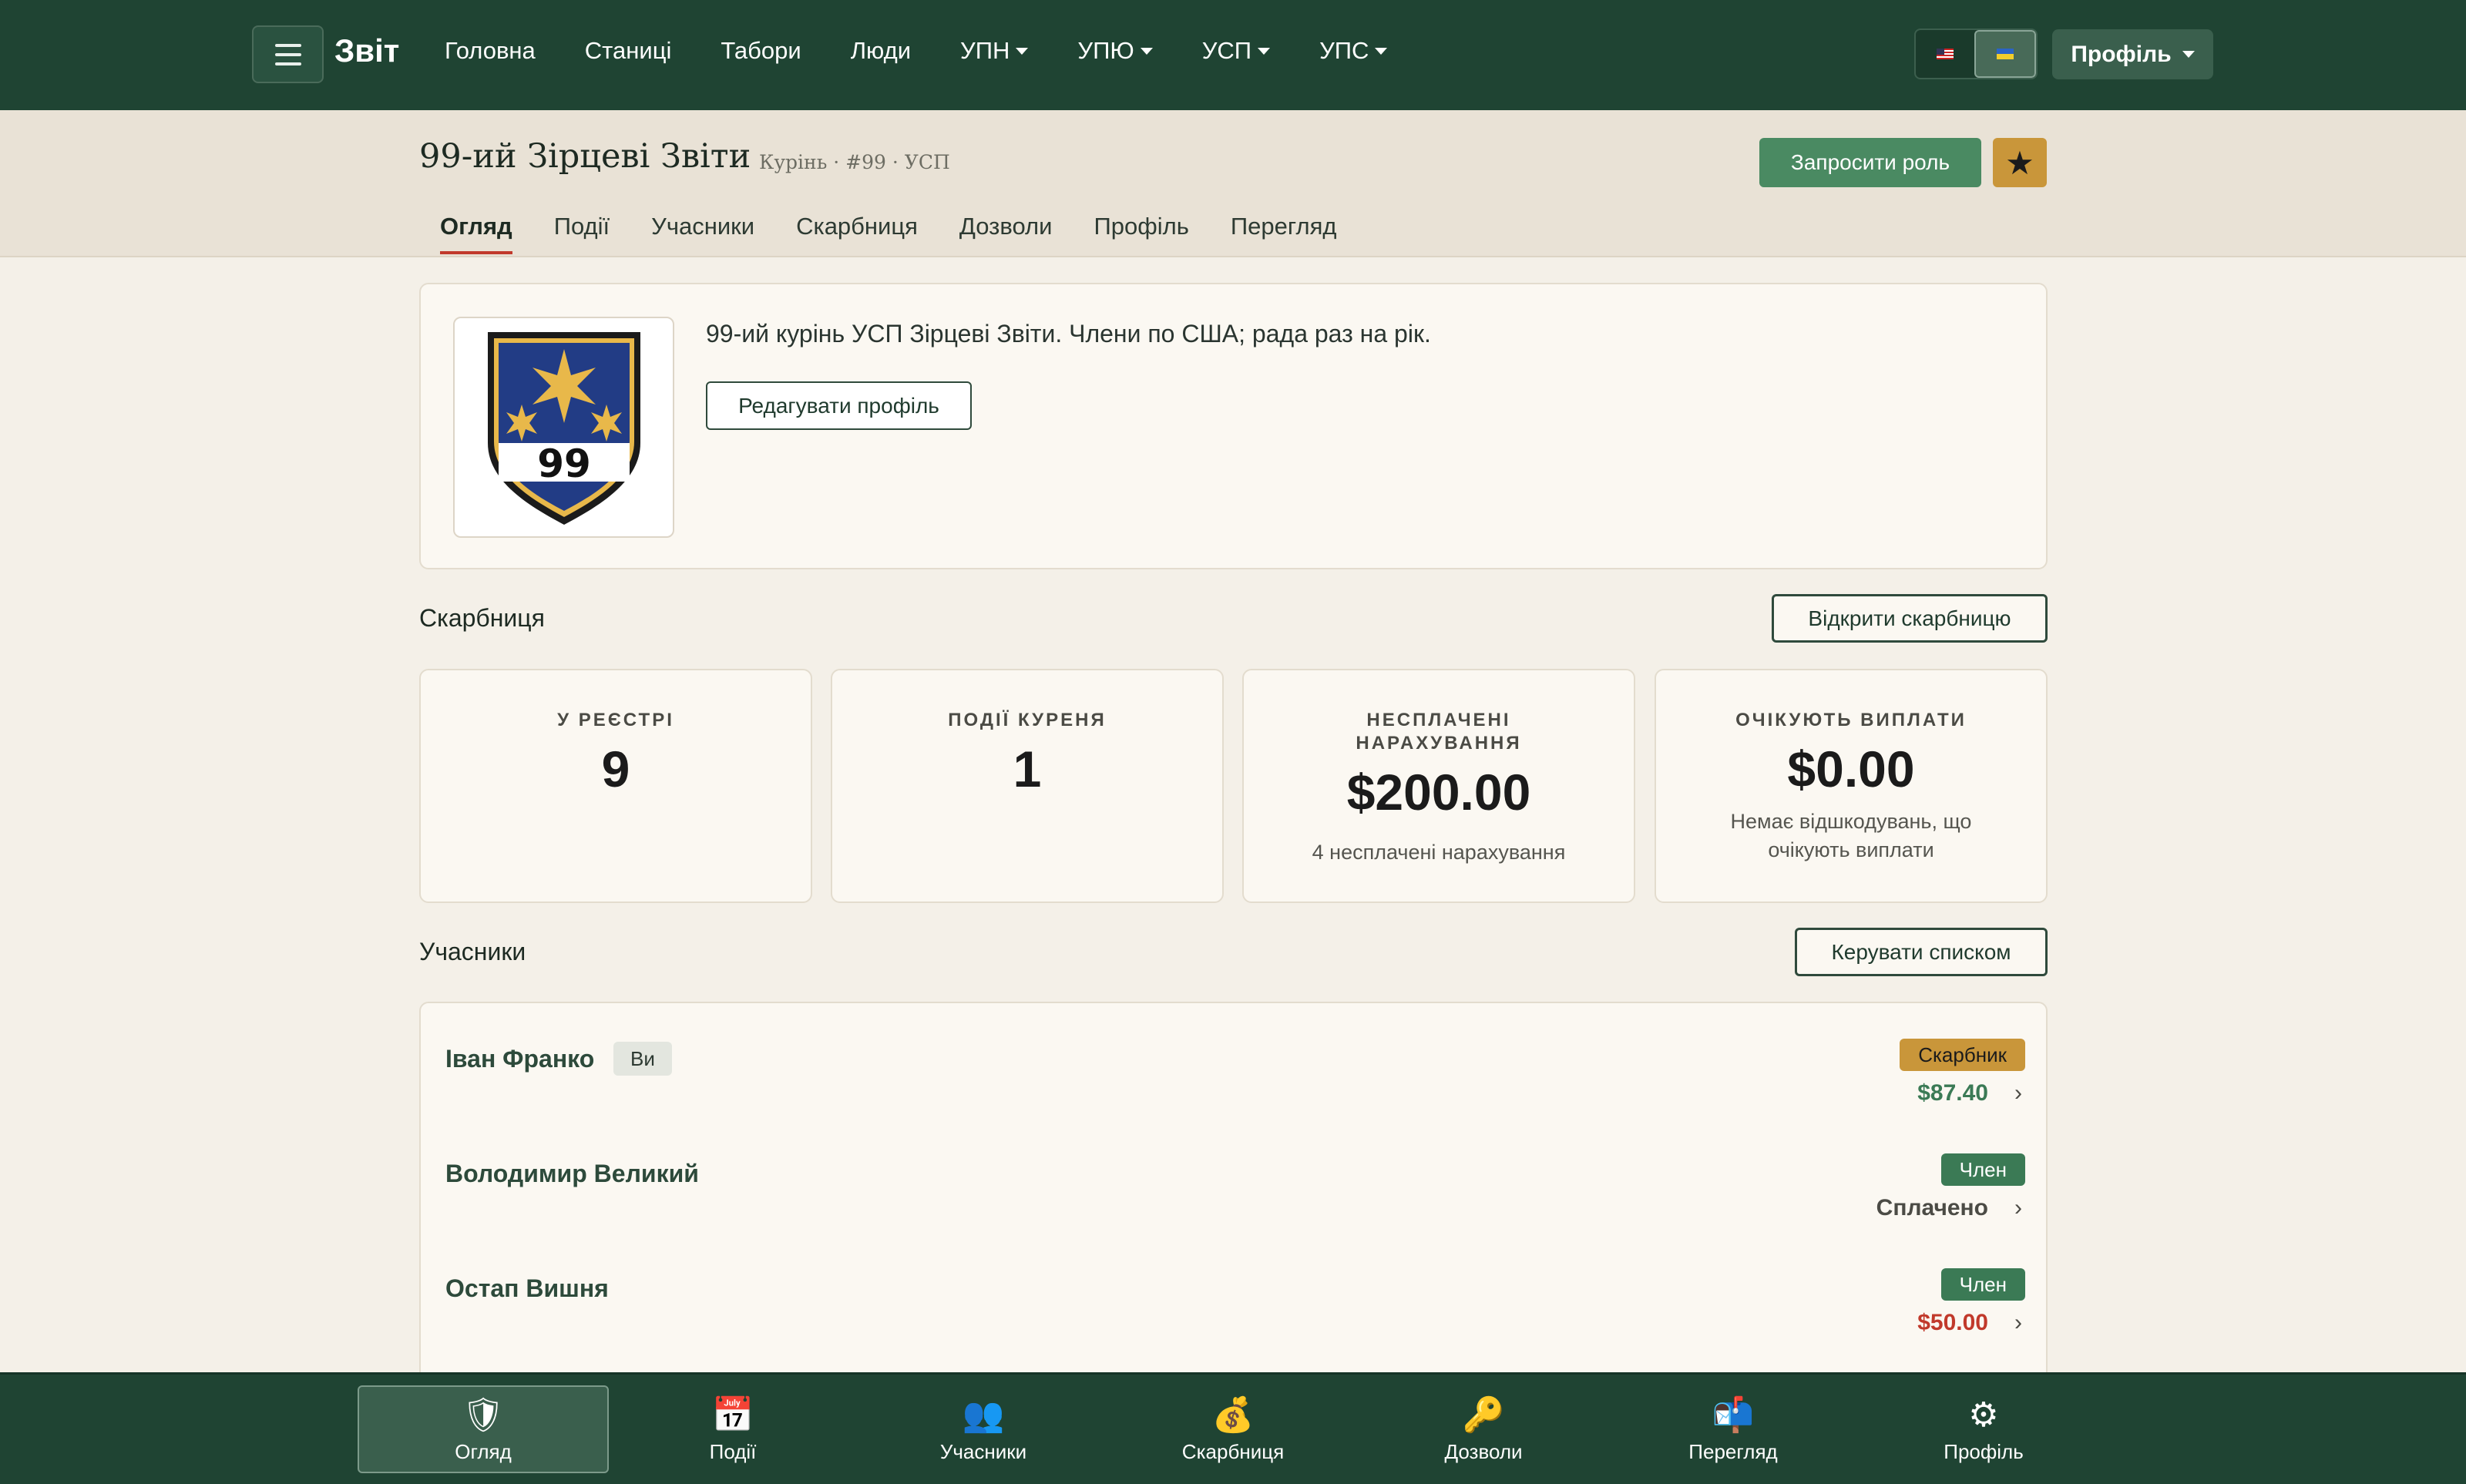 The image size is (2466, 1484). I want to click on bottom-nav-overview: 🛡 Огляд, so click(483, 1429).